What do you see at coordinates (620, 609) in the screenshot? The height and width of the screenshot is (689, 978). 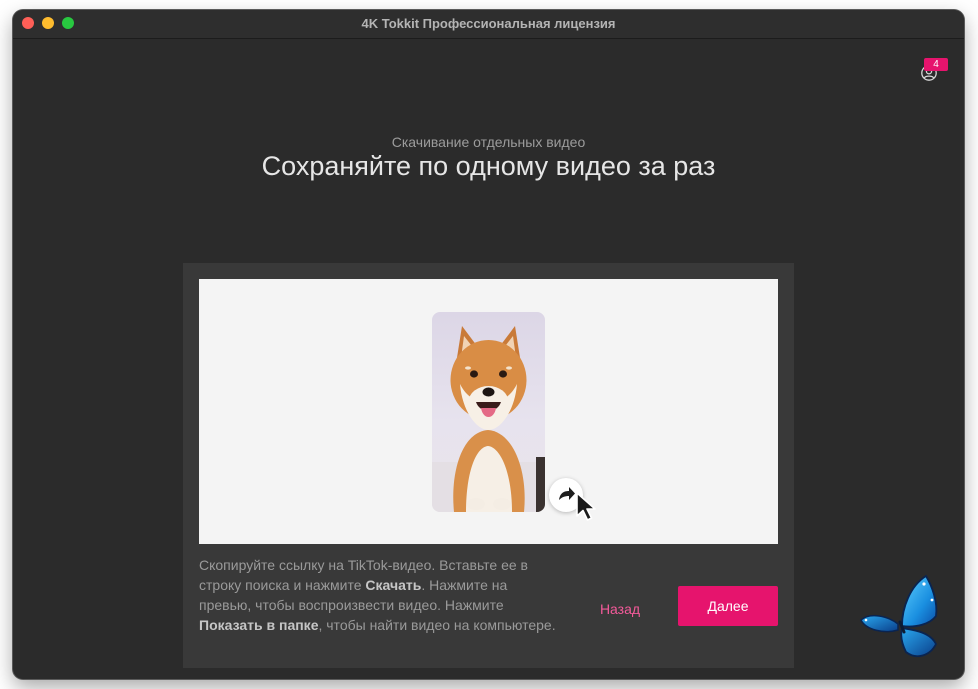 I see `back-button: Назад` at bounding box center [620, 609].